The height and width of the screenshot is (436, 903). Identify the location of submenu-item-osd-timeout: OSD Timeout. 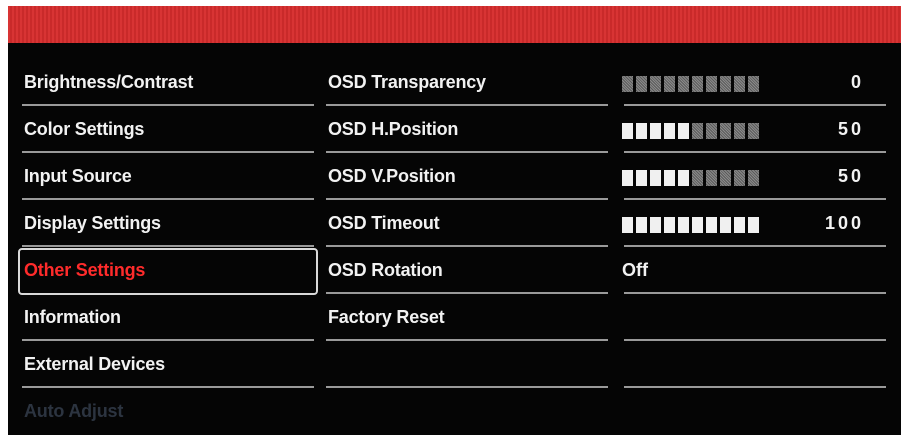
(467, 224).